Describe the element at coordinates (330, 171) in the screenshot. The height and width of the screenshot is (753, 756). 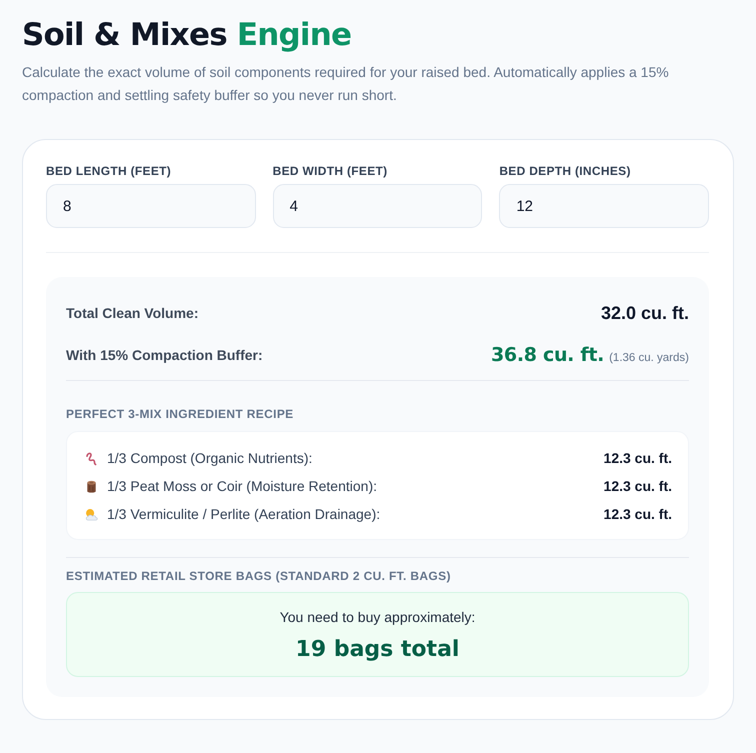
I see `field-label: BED WIDTH (FEET)` at that location.